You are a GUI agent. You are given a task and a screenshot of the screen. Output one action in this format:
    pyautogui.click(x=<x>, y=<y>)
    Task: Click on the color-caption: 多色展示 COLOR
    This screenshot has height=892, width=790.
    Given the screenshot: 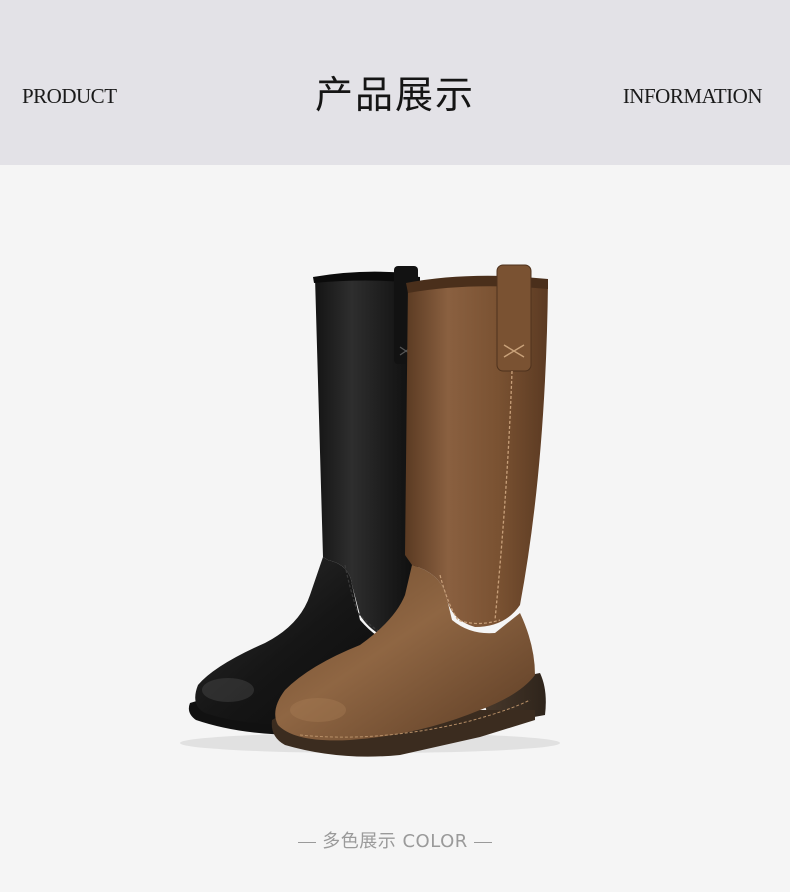 What is the action you would take?
    pyautogui.click(x=395, y=840)
    